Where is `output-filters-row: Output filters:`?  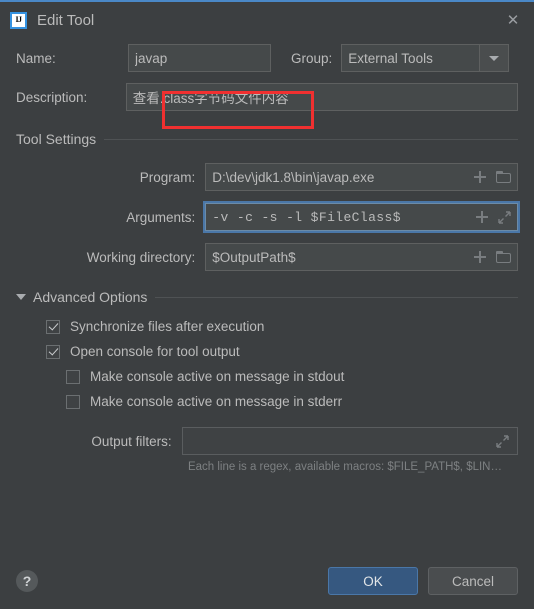 output-filters-row: Output filters: is located at coordinates (267, 441).